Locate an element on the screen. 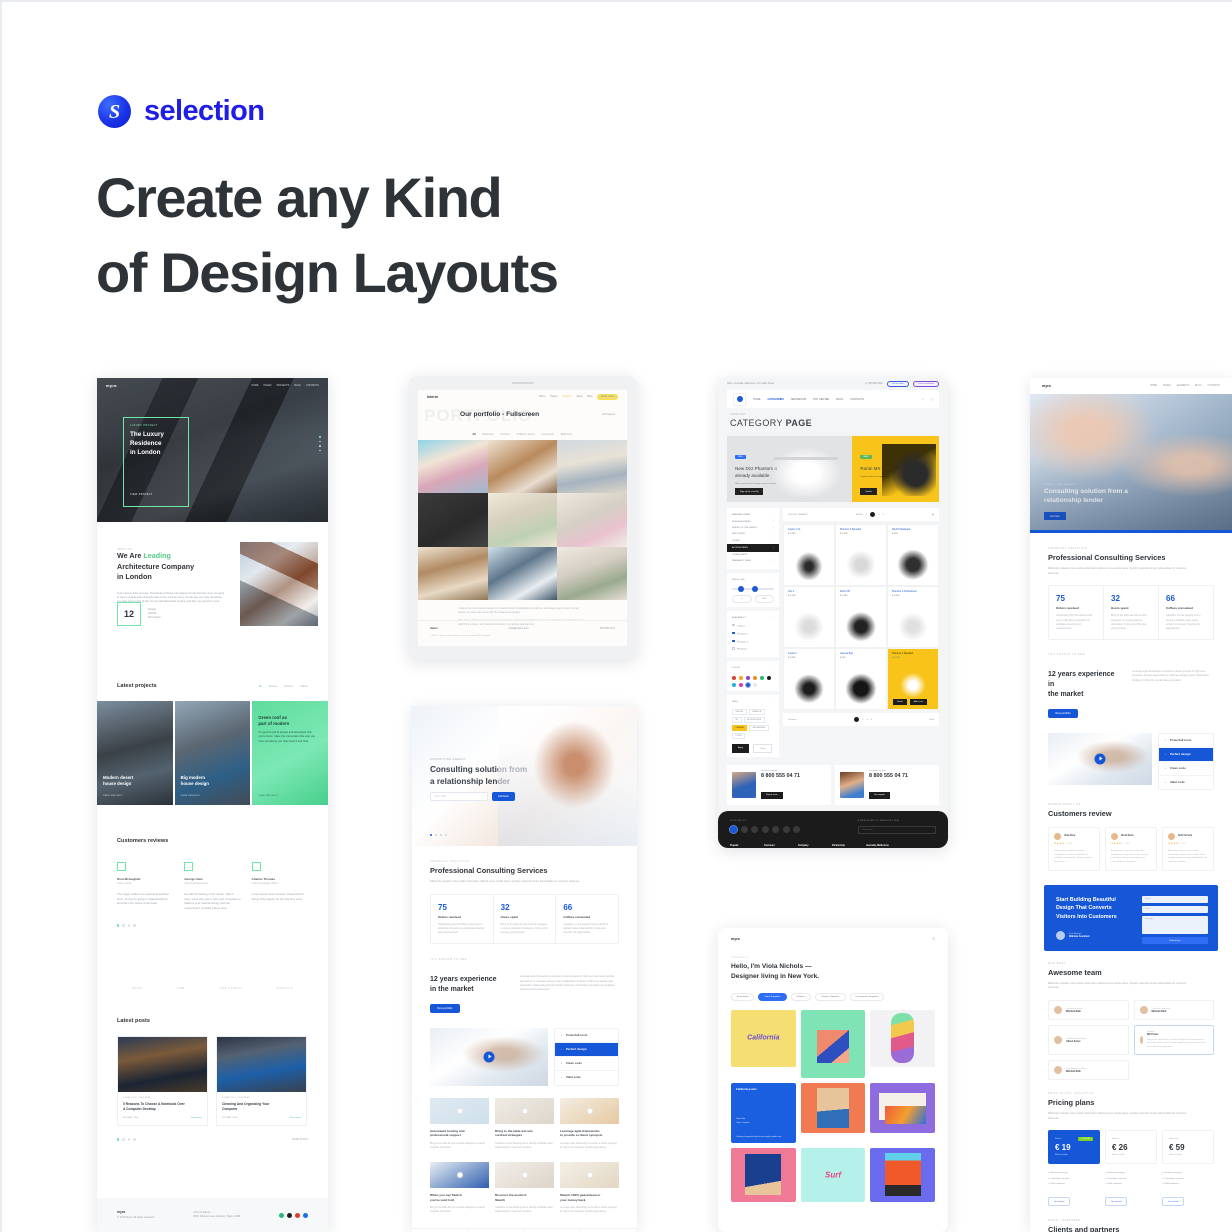 The height and width of the screenshot is (1232, 1232). consult1-plan-card-active: POPULAR Novice € 19 Billed monthly is located at coordinates (1074, 1147).